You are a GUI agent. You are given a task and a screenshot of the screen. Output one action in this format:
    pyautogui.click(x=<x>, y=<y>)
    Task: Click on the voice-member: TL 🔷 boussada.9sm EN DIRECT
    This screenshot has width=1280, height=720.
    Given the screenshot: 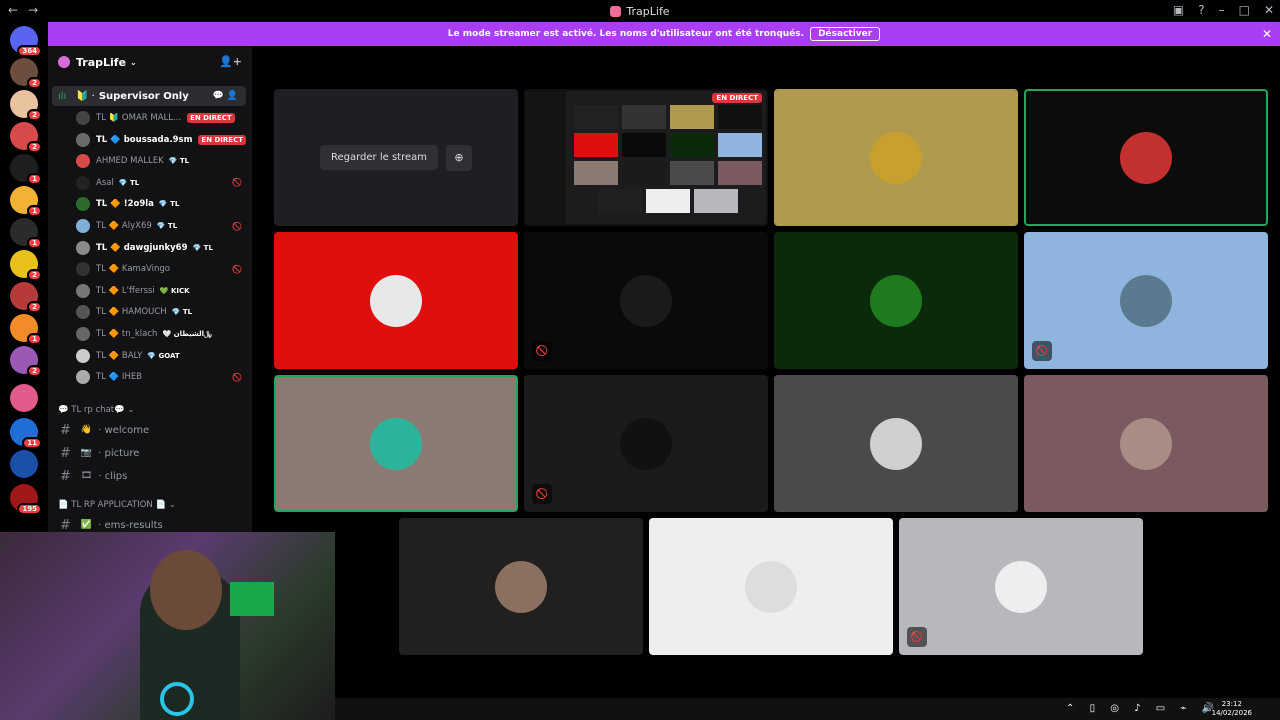 What is the action you would take?
    pyautogui.click(x=161, y=140)
    